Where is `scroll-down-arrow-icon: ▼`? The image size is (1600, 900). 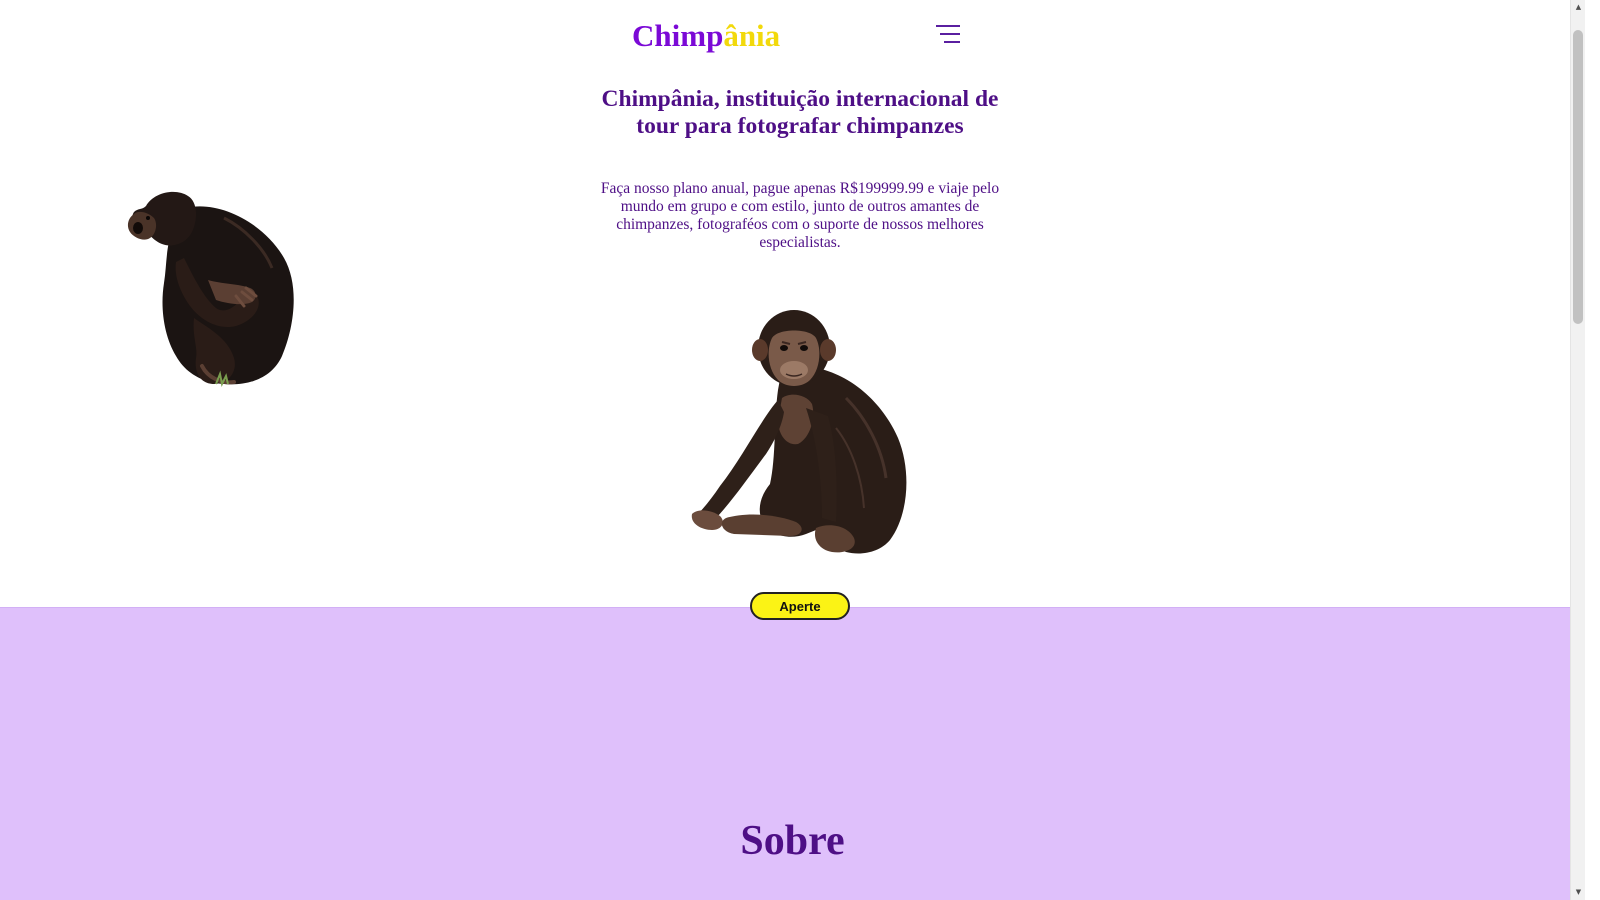
scroll-down-arrow-icon: ▼ is located at coordinates (1578, 892).